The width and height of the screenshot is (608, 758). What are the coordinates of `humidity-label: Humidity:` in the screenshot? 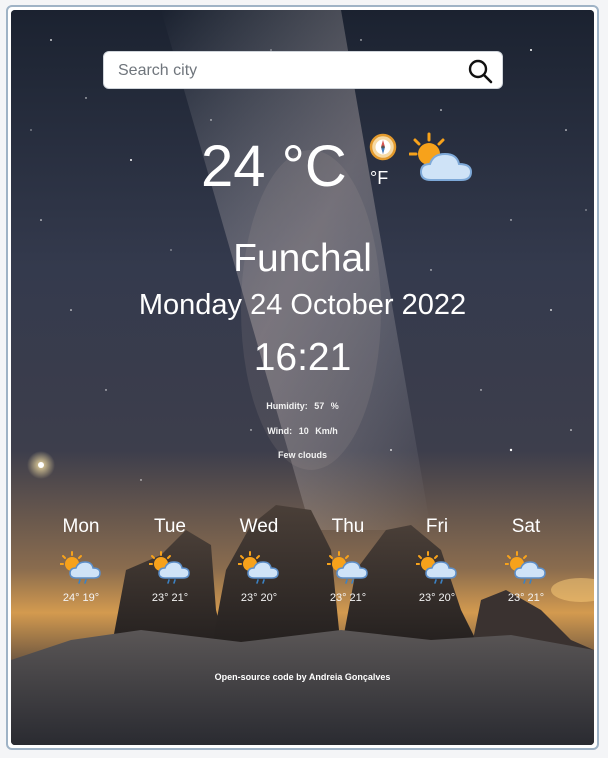 It's located at (287, 406).